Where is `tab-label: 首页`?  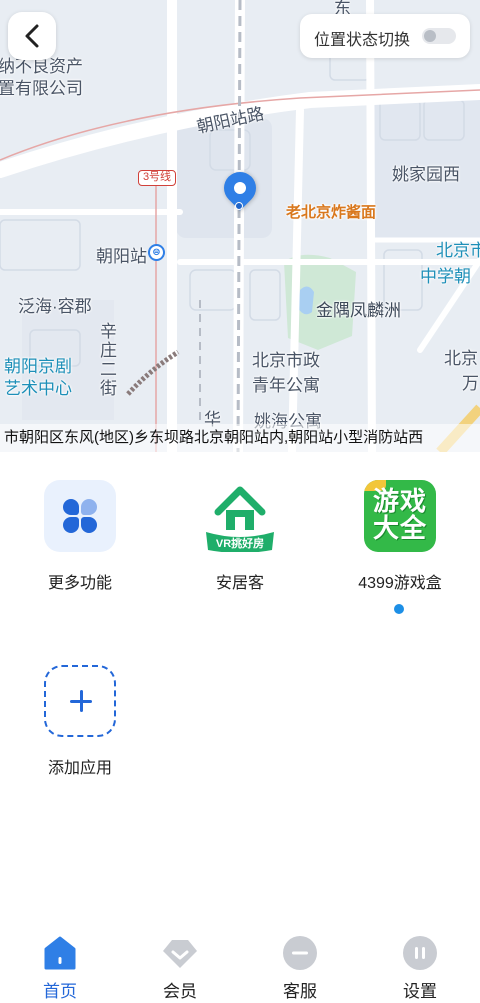 tab-label: 首页 is located at coordinates (60, 991).